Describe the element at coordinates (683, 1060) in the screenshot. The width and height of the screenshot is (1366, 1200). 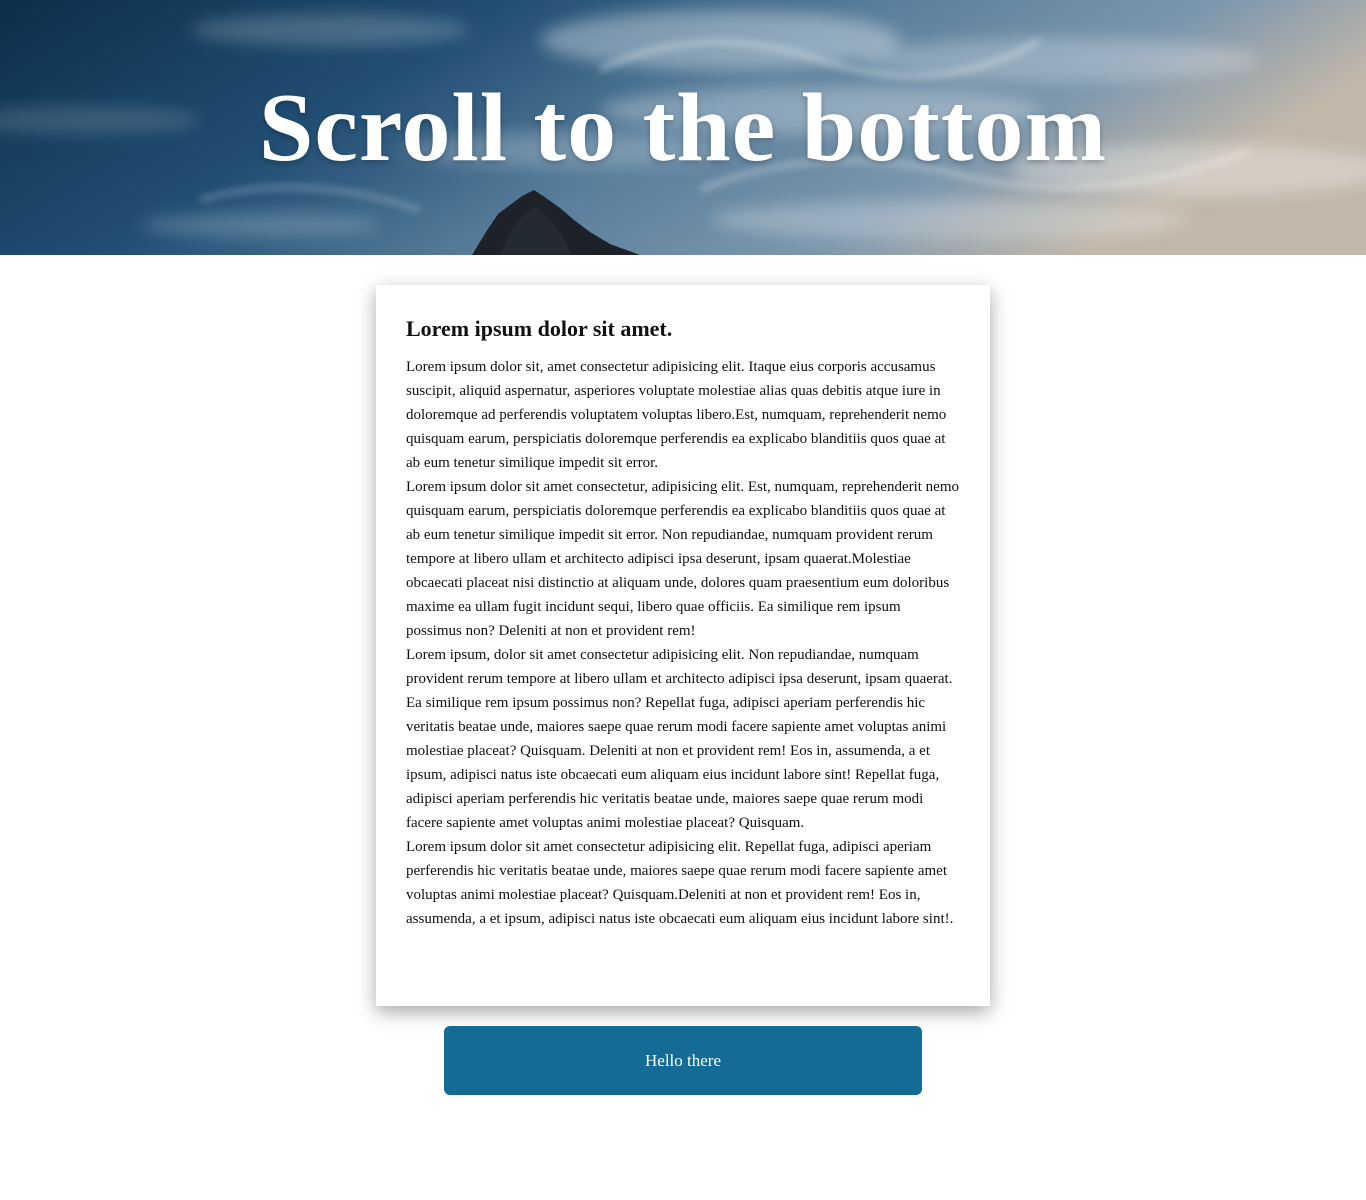
I see `hello-there-button: Hello there` at that location.